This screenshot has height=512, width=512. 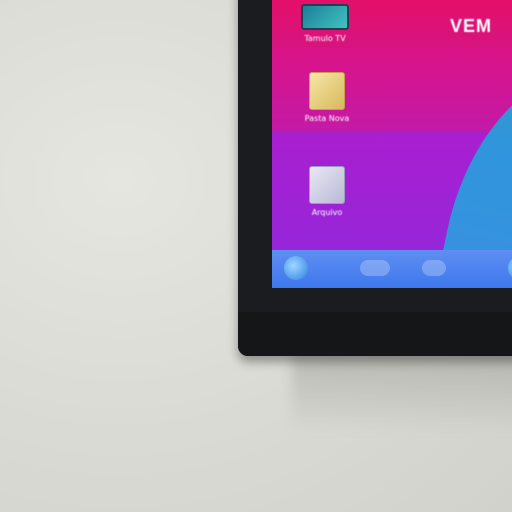 What do you see at coordinates (392, 269) in the screenshot?
I see `taskbar` at bounding box center [392, 269].